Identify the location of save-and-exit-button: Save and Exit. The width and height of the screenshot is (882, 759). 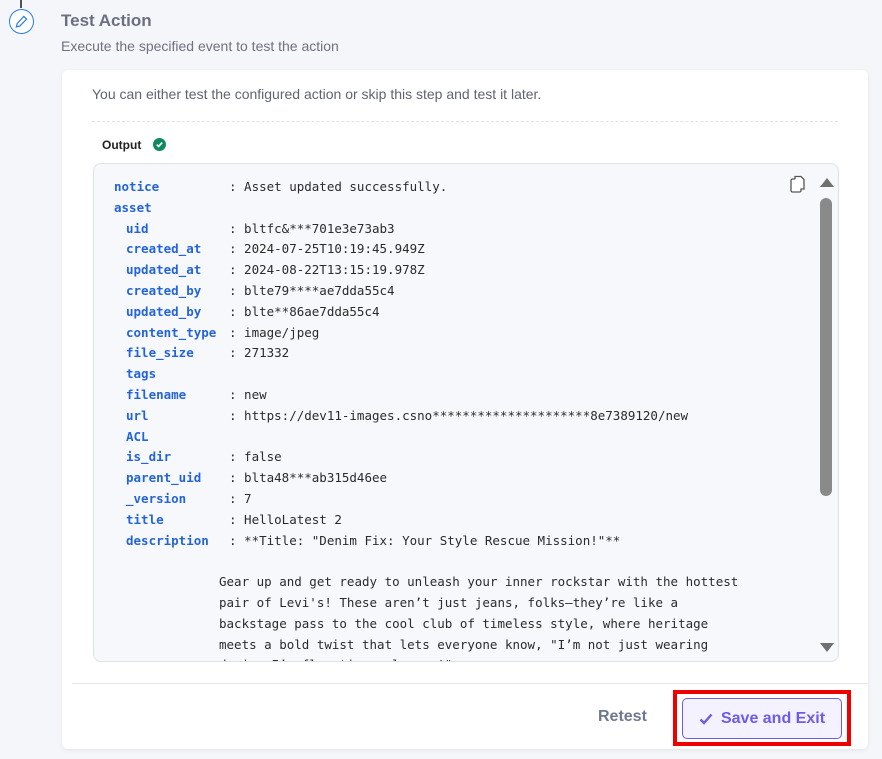
(762, 718).